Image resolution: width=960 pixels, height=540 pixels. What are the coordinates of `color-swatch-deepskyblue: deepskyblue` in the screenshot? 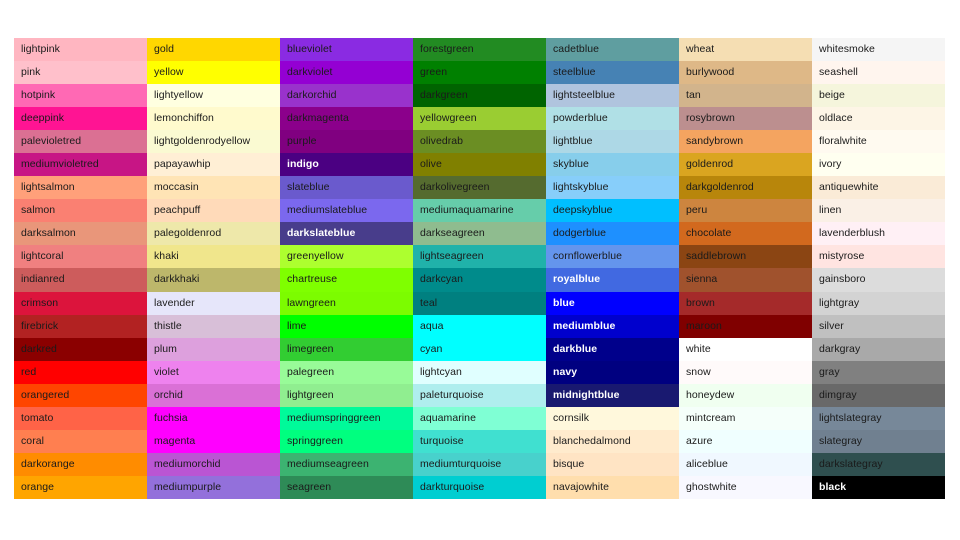 It's located at (612, 211).